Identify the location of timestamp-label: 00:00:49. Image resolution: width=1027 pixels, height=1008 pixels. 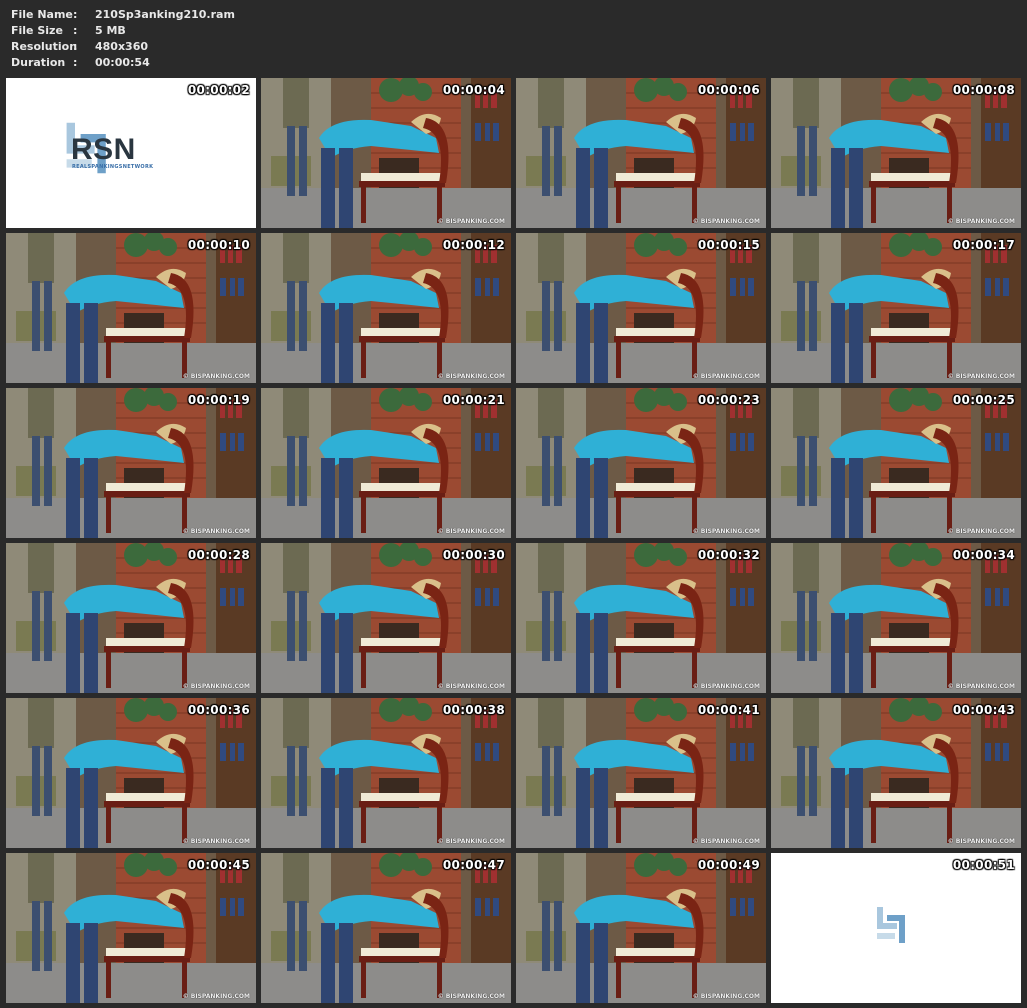
(728, 865).